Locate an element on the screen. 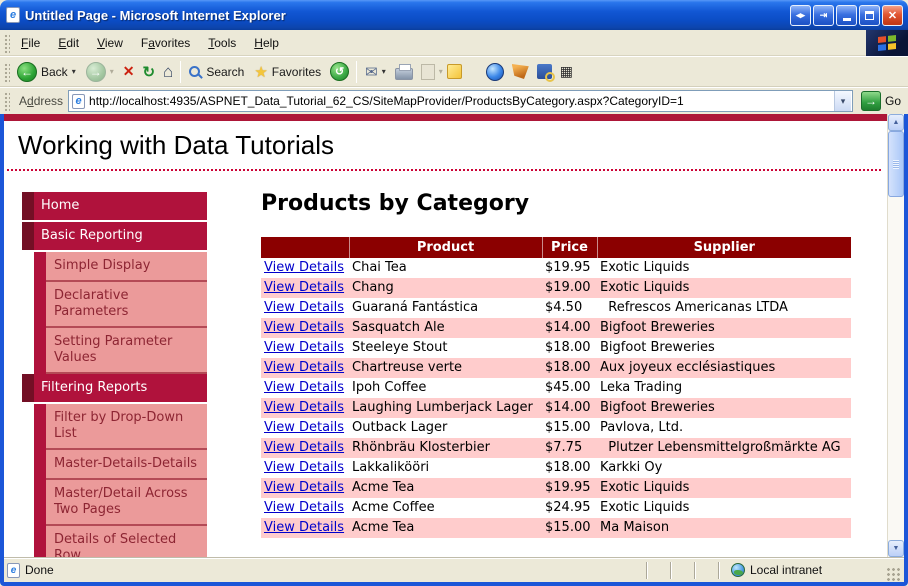 This screenshot has height=586, width=908. history-button: ↺ is located at coordinates (339, 71).